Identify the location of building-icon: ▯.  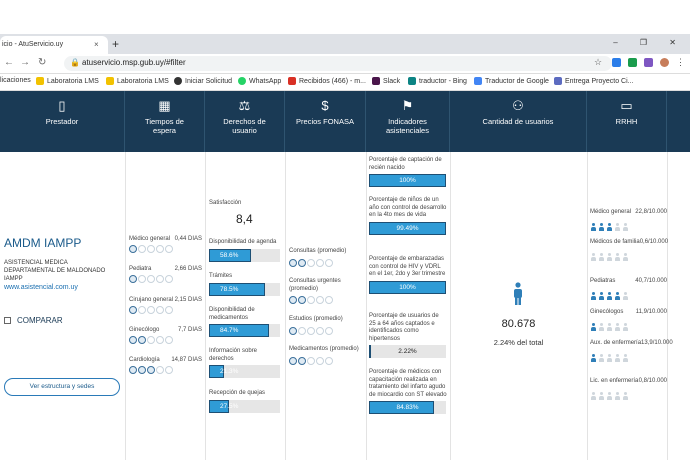
(62, 105).